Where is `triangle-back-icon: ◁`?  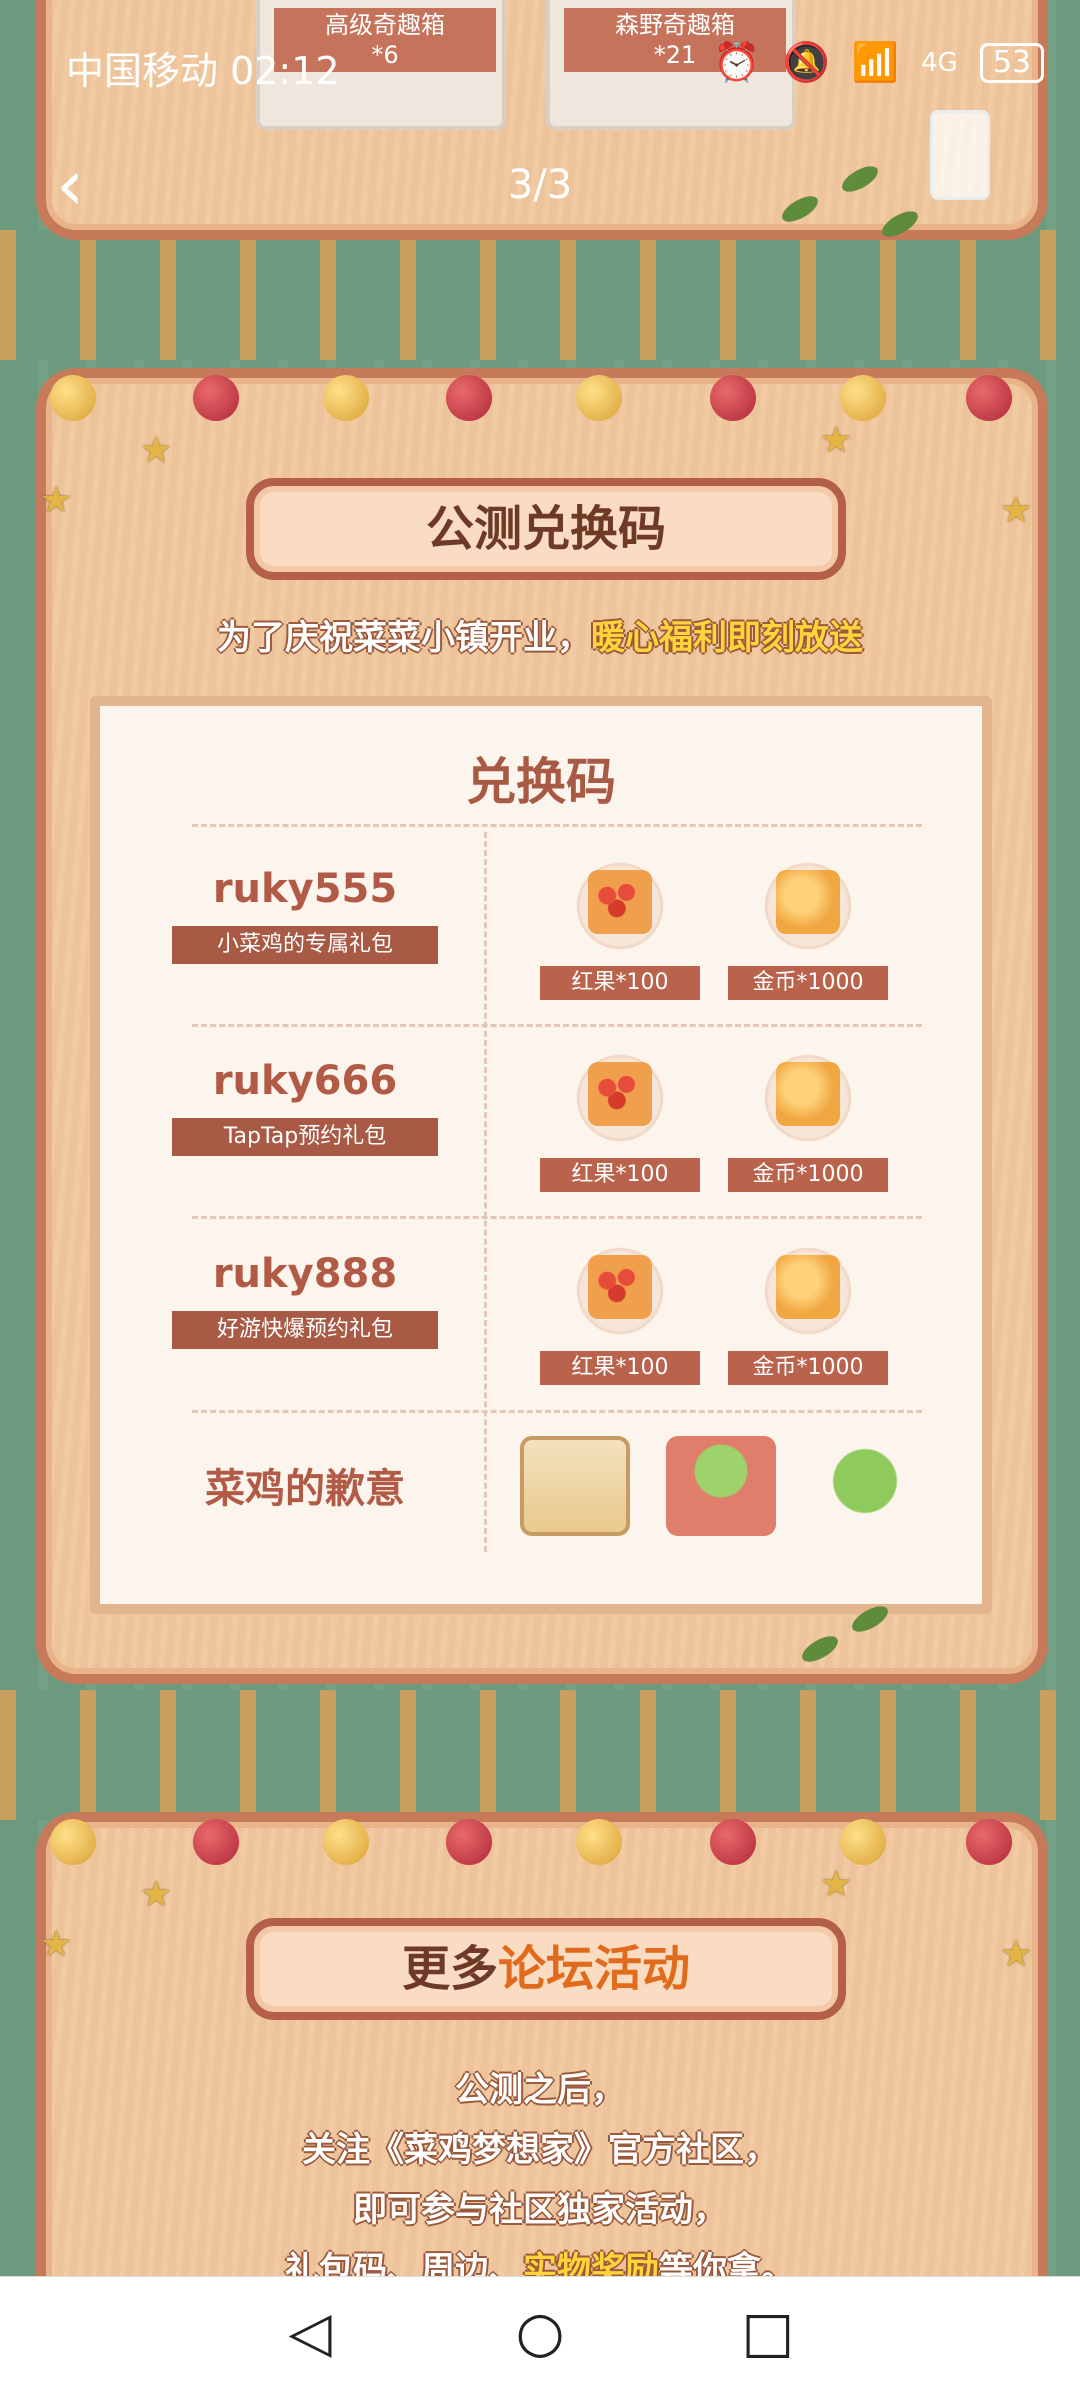
triangle-back-icon: ◁ is located at coordinates (310, 2335).